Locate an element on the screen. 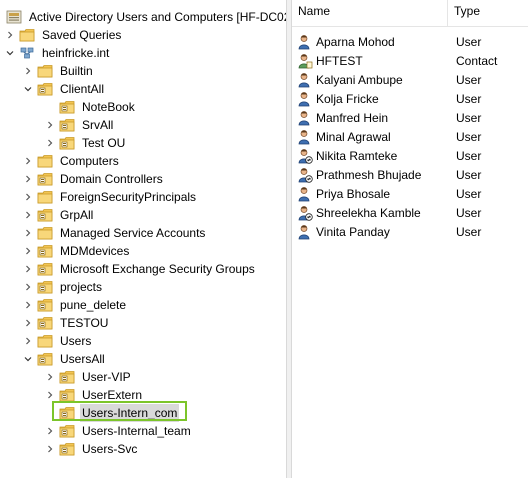  list-item: Minal Agrawal User is located at coordinates (410, 136).